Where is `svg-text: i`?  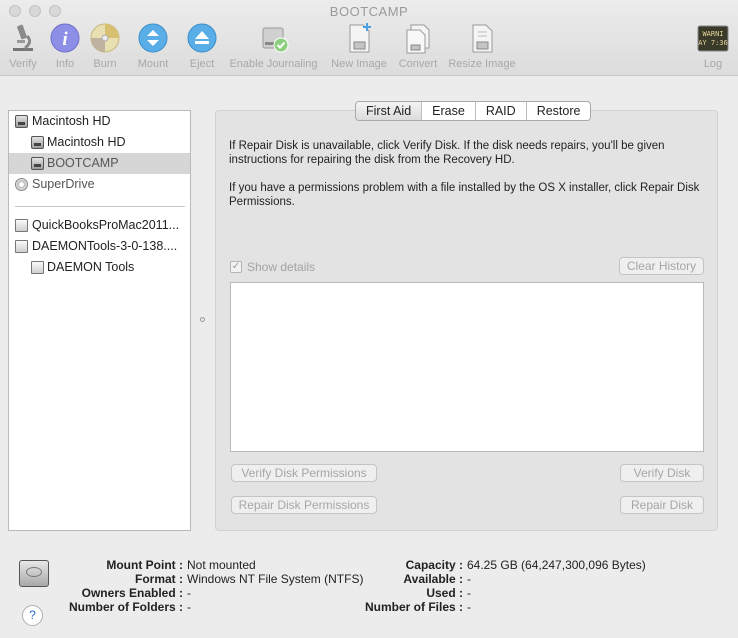
svg-text: i is located at coordinates (65, 39).